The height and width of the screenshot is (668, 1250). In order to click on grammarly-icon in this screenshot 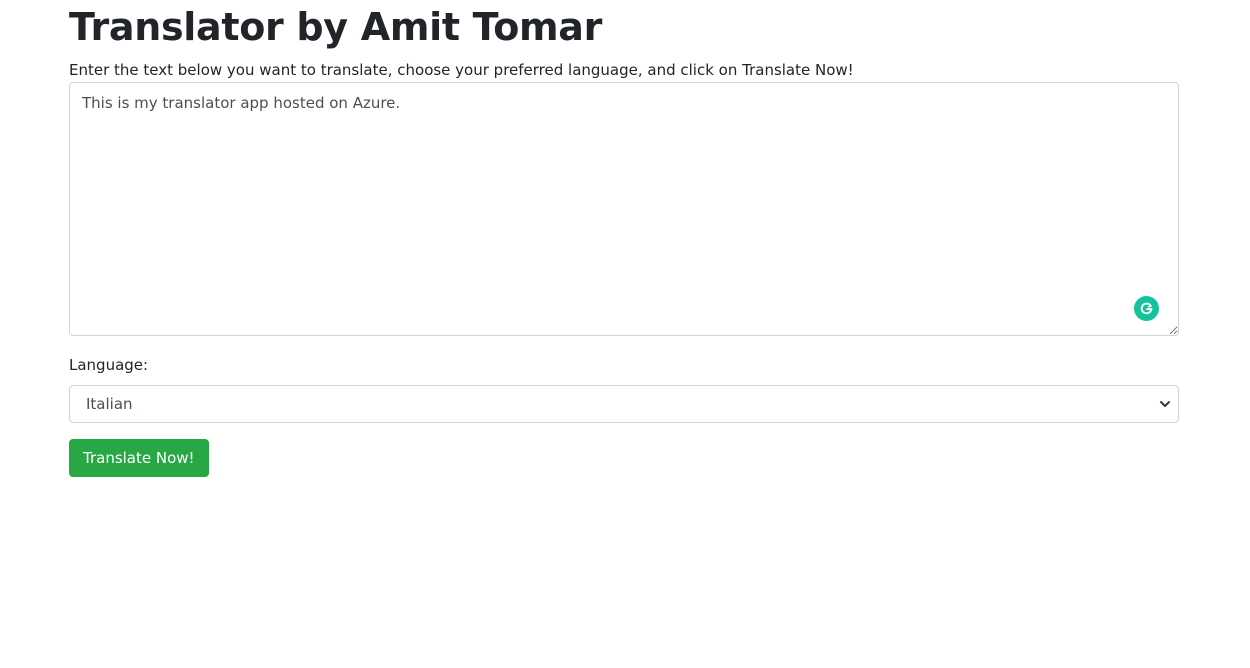, I will do `click(1146, 308)`.